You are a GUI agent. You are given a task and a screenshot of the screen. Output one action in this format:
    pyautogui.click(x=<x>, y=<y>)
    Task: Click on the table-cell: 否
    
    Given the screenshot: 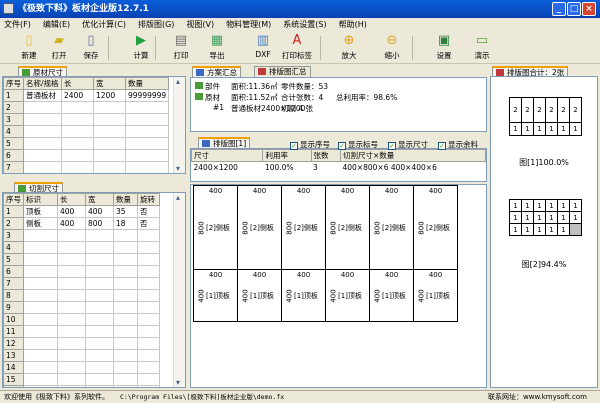 What is the action you would take?
    pyautogui.click(x=148, y=211)
    